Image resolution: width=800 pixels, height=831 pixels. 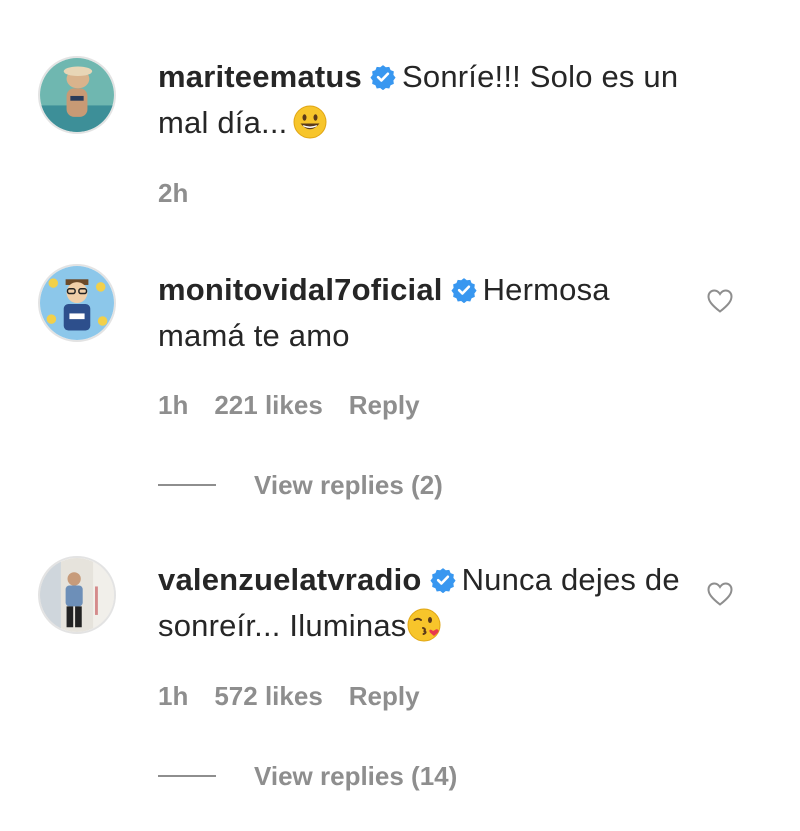 What do you see at coordinates (424, 625) in the screenshot?
I see `kiss-emoji-icon` at bounding box center [424, 625].